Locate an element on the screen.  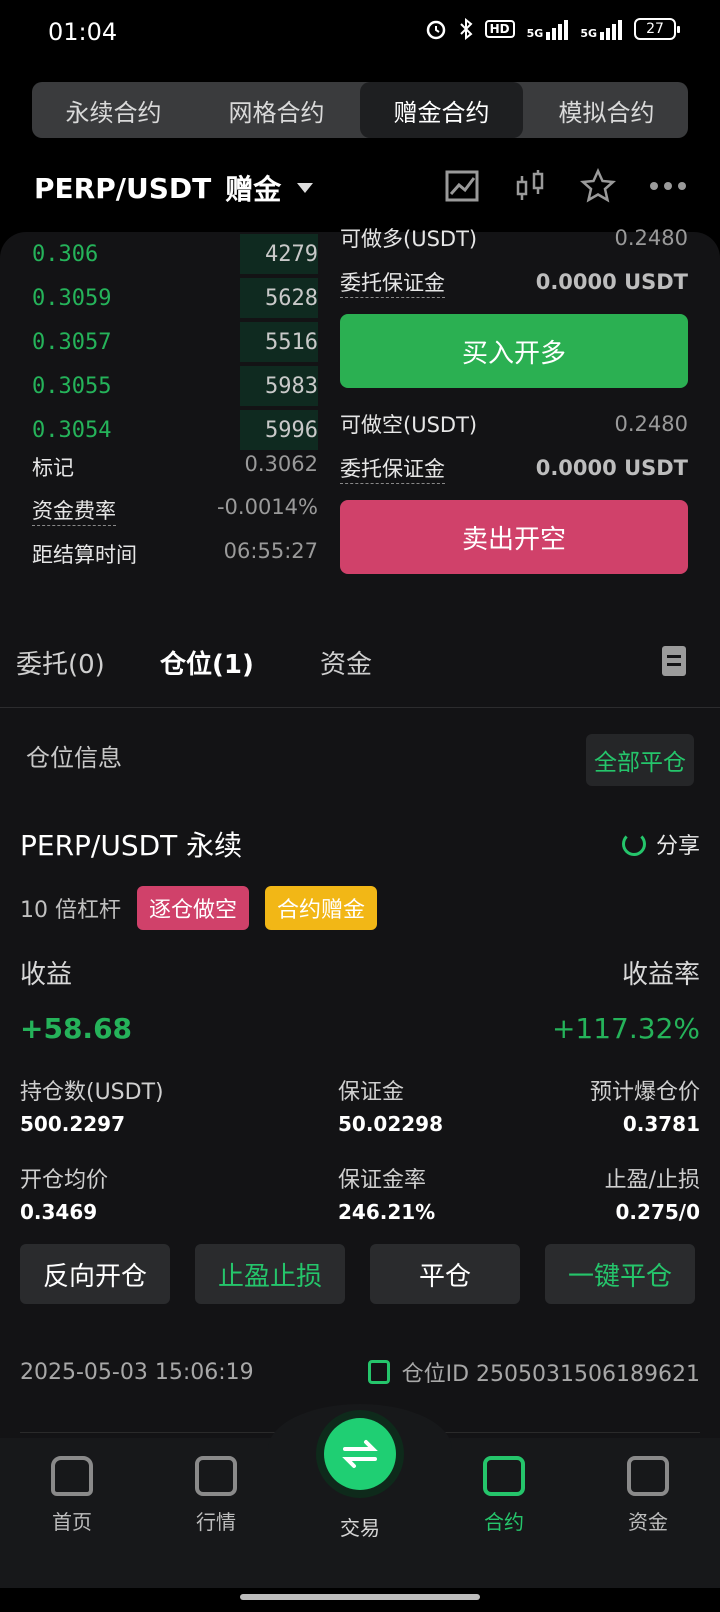
nav-market: 行情 is located at coordinates (216, 1495).